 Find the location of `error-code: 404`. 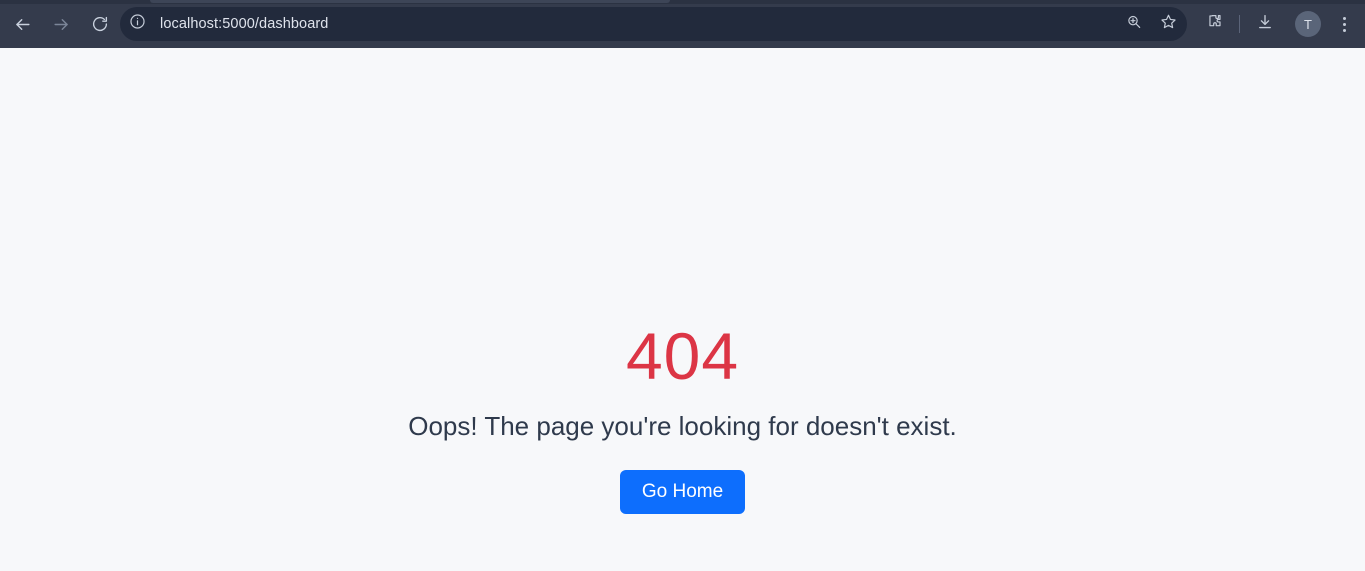

error-code: 404 is located at coordinates (682, 356).